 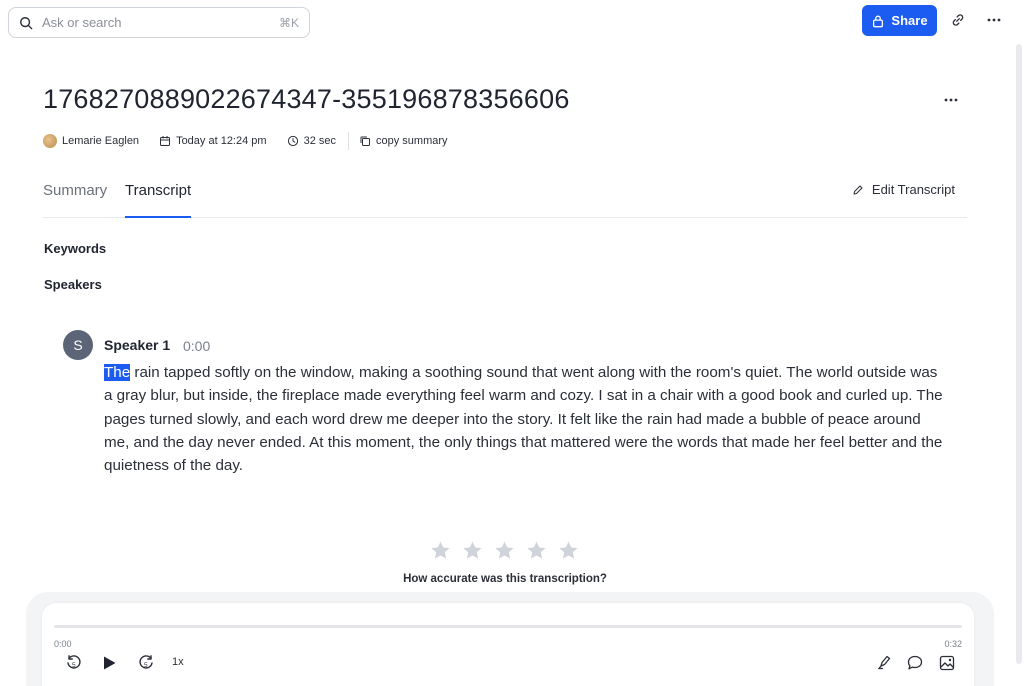 I want to click on author: Lemarie Eaglen, so click(x=91, y=141).